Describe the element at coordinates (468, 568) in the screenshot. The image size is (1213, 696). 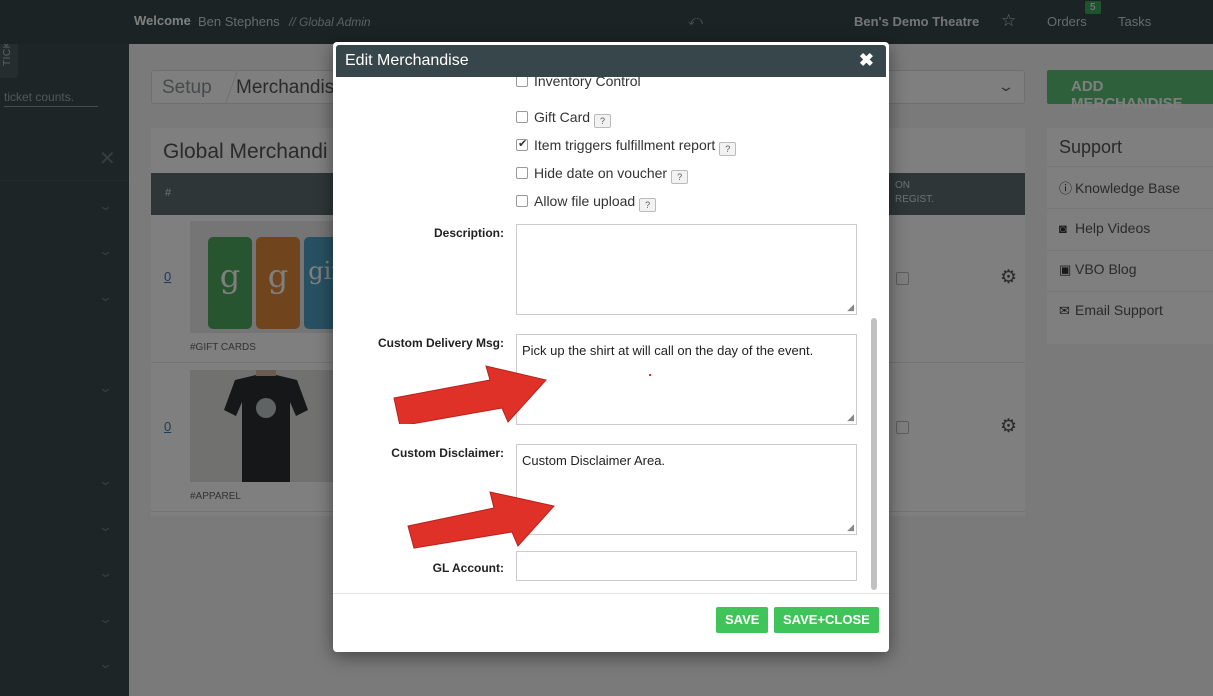
I see `gl-account-label: GL Account:` at that location.